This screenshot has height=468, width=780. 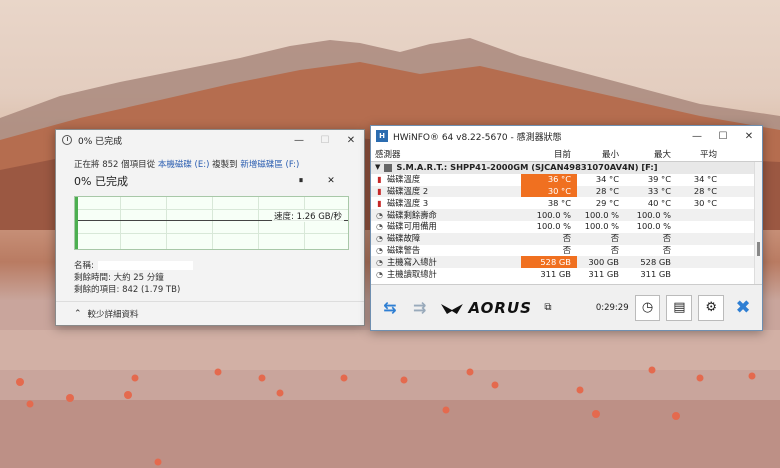 What do you see at coordinates (101, 181) in the screenshot?
I see `percent-complete: 0% 已完成` at bounding box center [101, 181].